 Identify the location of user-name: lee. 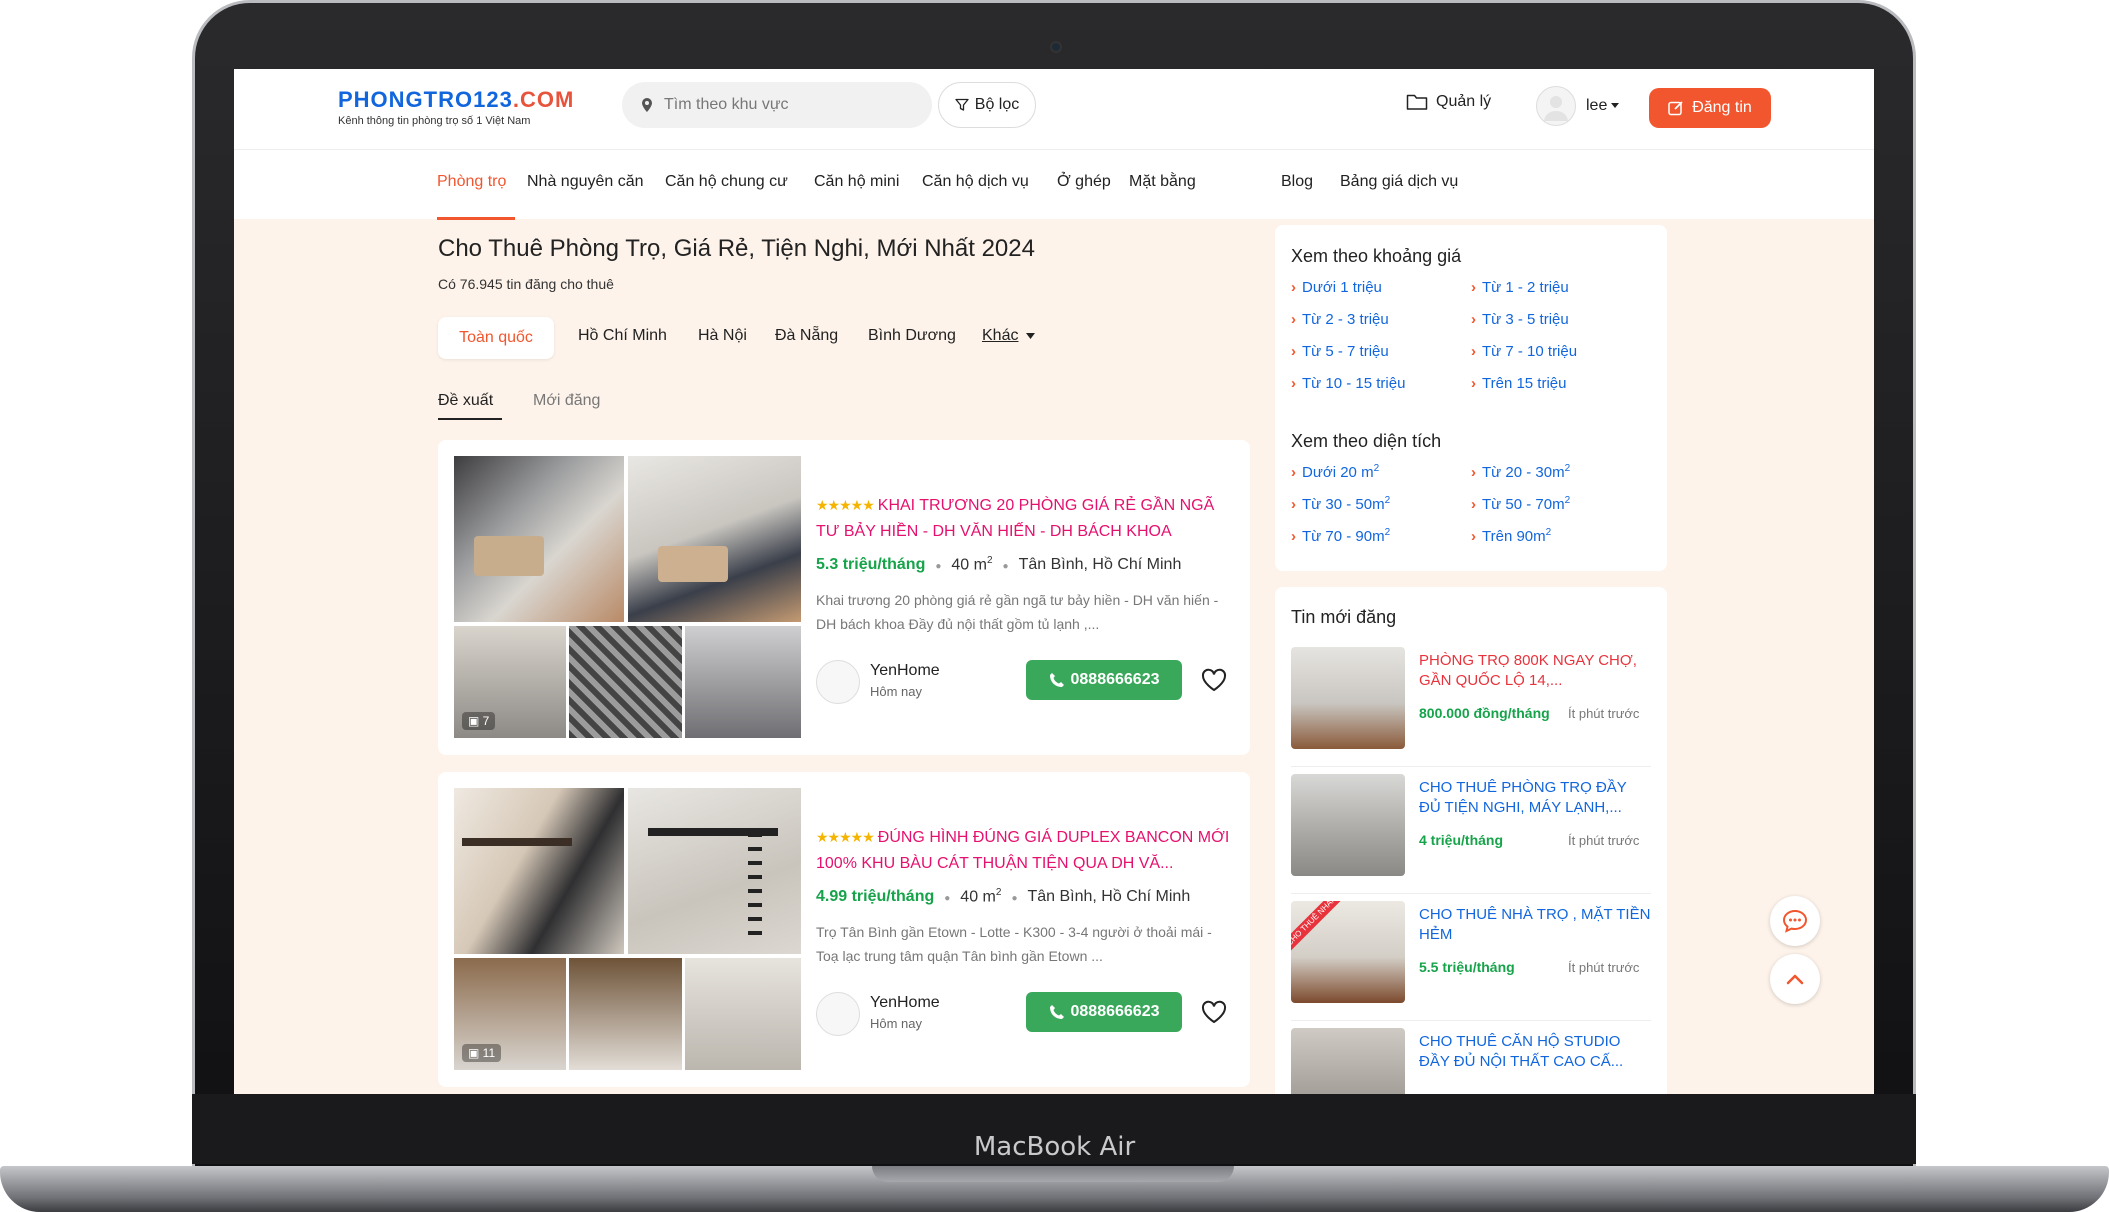
(1597, 105).